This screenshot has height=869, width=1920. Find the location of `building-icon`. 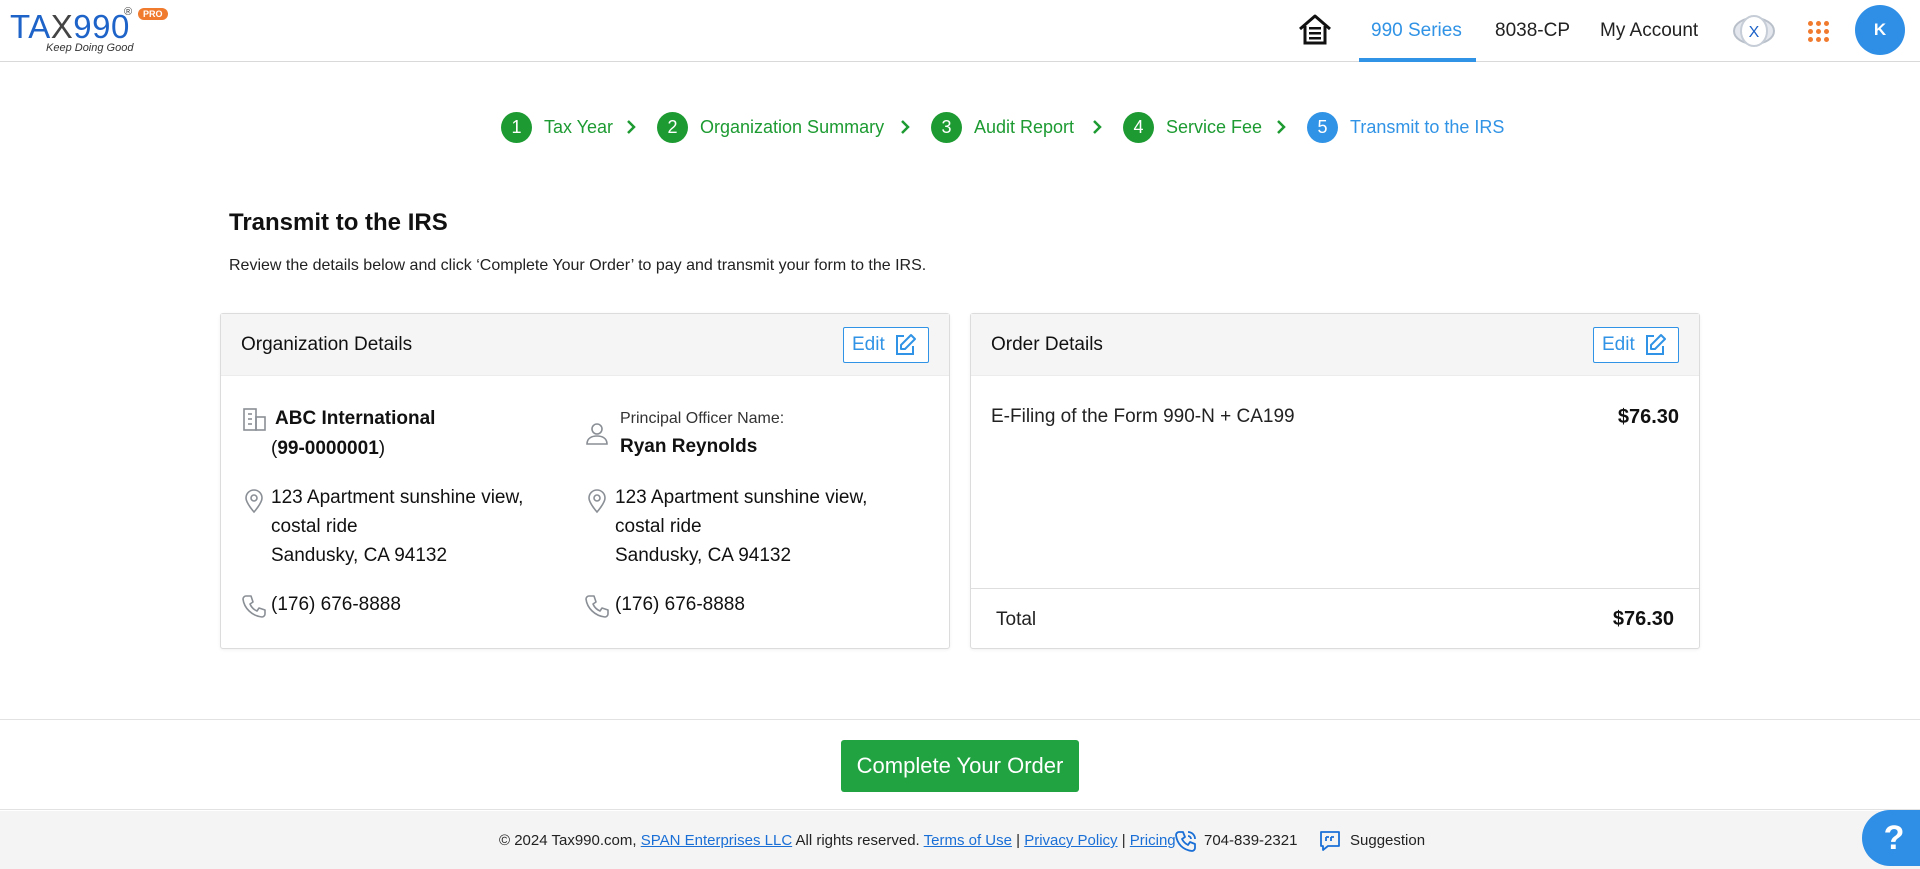

building-icon is located at coordinates (254, 419).